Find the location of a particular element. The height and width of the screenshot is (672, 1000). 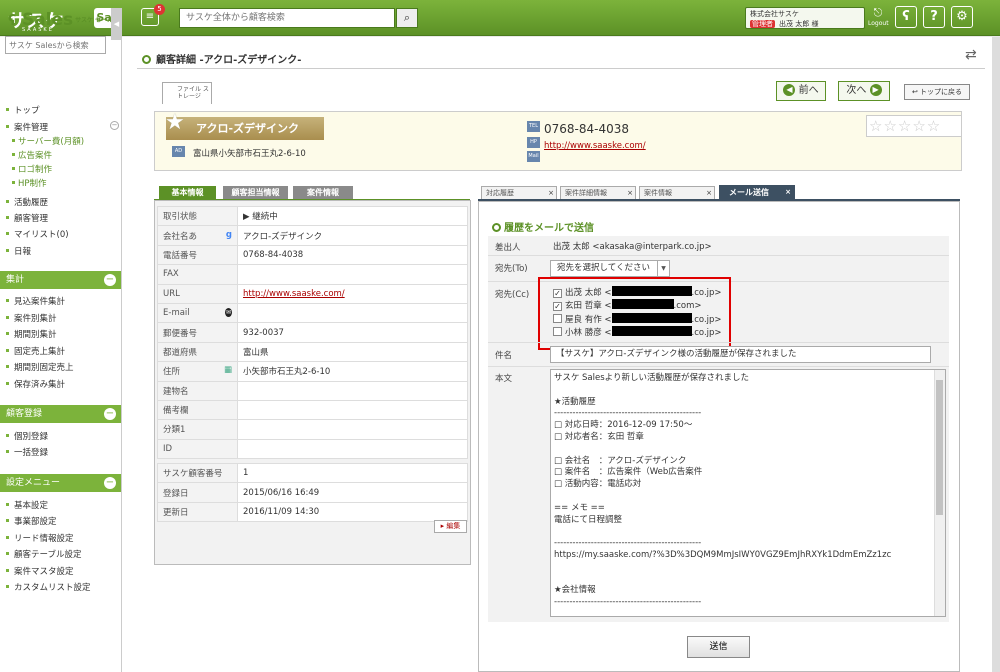

tab-basic-info: 基本情報 is located at coordinates (187, 193).